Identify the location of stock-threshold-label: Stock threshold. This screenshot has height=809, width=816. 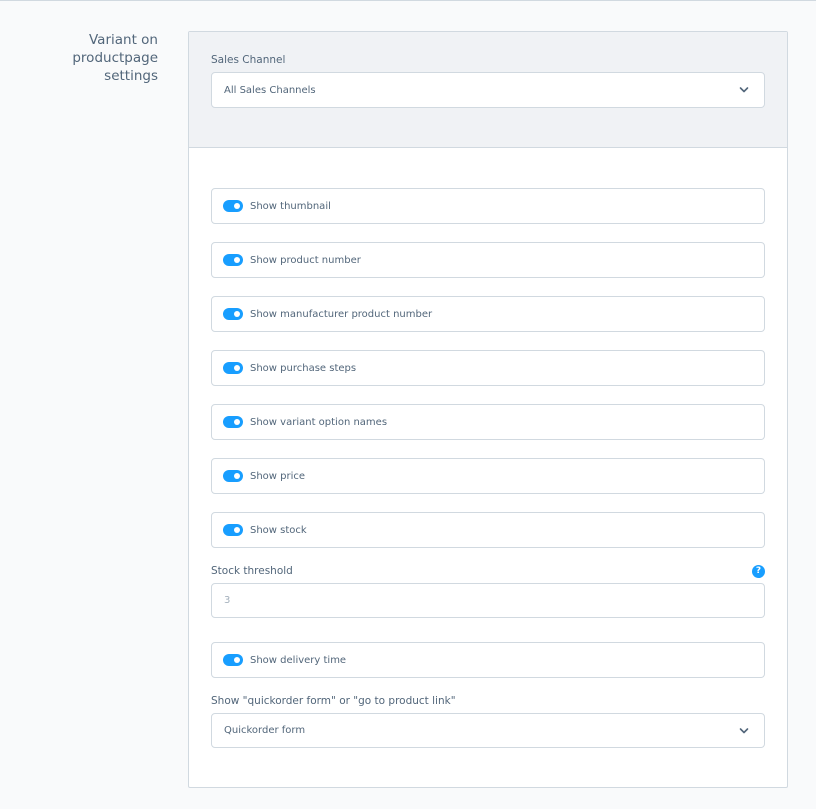
(252, 571).